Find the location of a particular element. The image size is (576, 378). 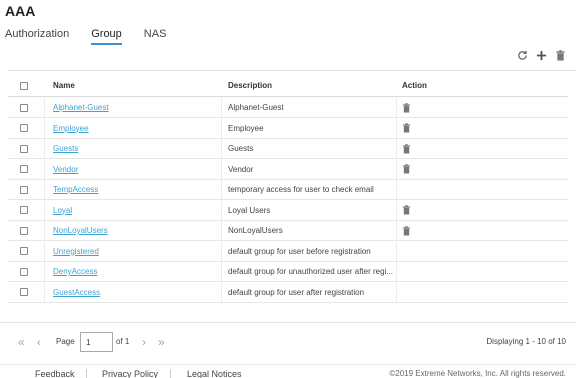

name-cell: GuestAccess is located at coordinates (133, 292).